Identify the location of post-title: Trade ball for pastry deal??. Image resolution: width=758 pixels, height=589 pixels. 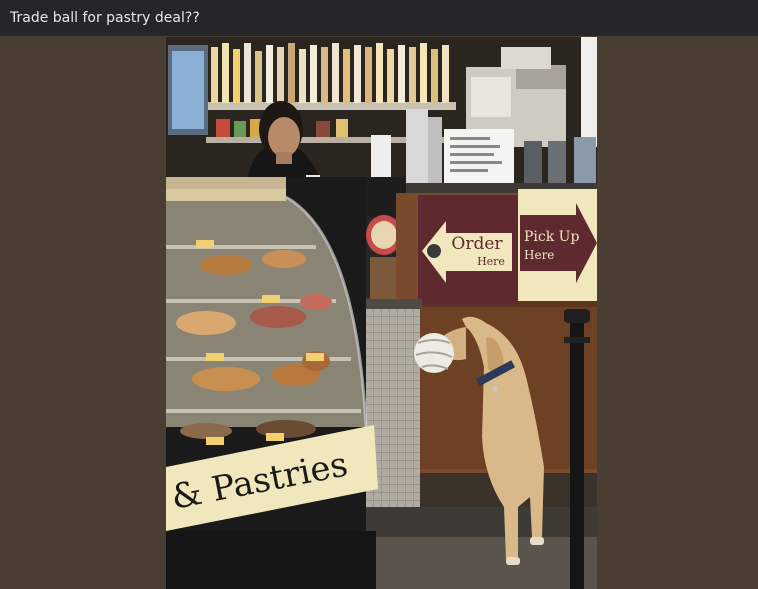
(105, 18).